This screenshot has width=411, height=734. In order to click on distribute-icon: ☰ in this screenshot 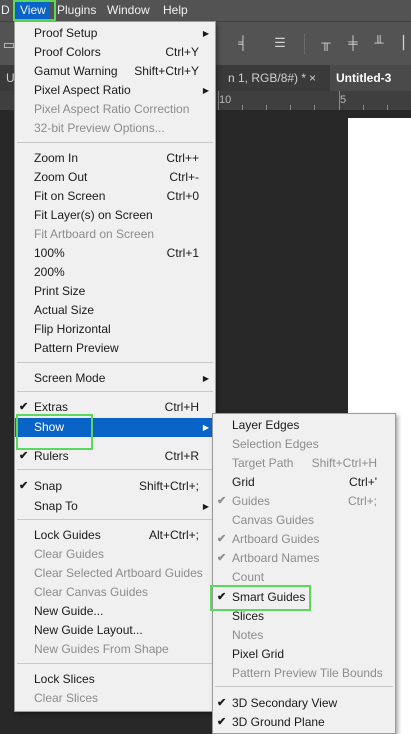, I will do `click(280, 43)`.